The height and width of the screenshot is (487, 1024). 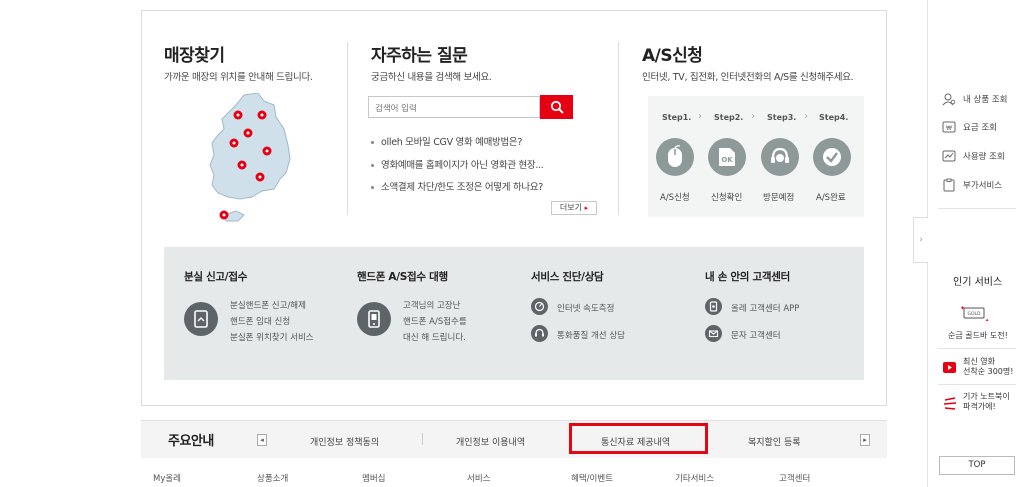 What do you see at coordinates (950, 403) in the screenshot?
I see `giga-icon` at bounding box center [950, 403].